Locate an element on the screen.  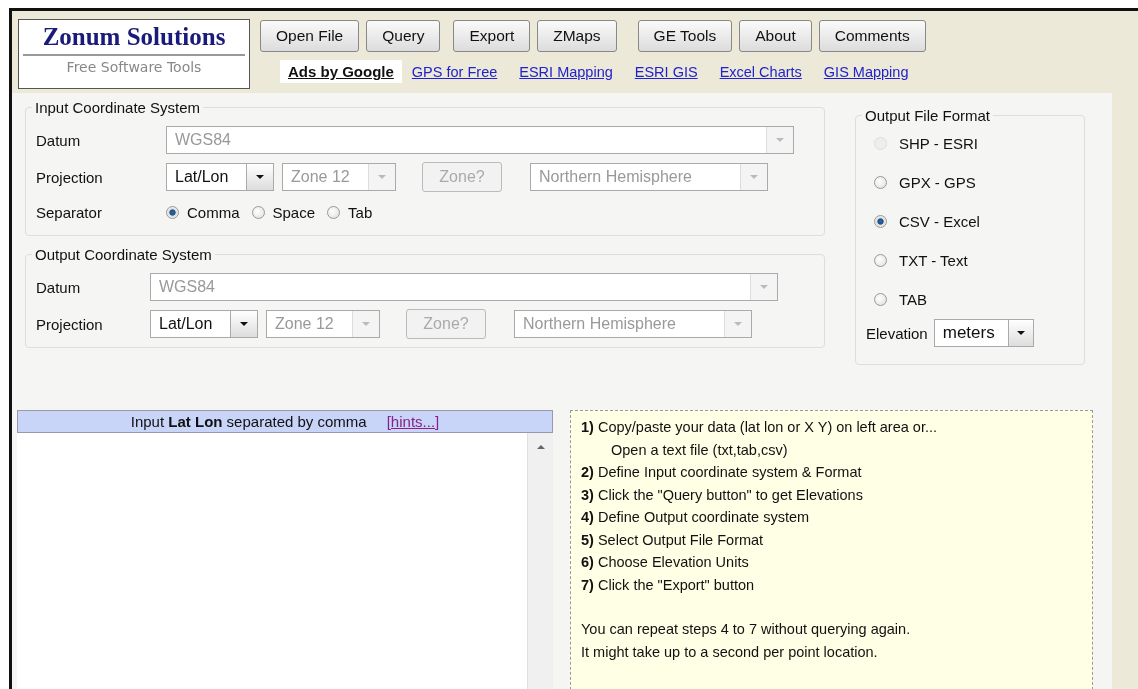
hints-link: [hints...] is located at coordinates (413, 421).